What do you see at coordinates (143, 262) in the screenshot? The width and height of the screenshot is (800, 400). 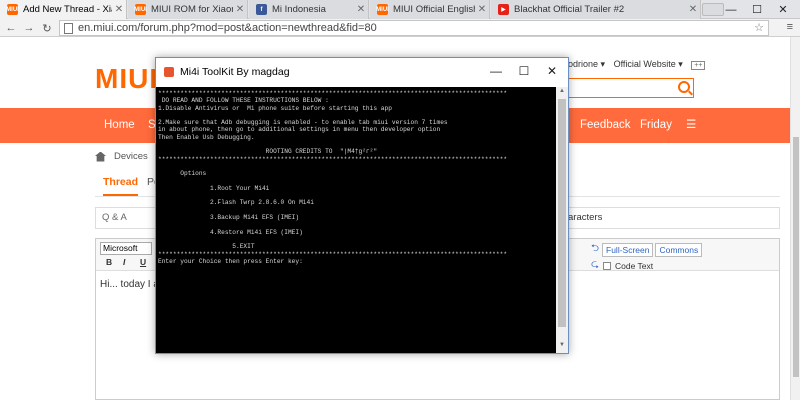 I see `underline-button: U` at bounding box center [143, 262].